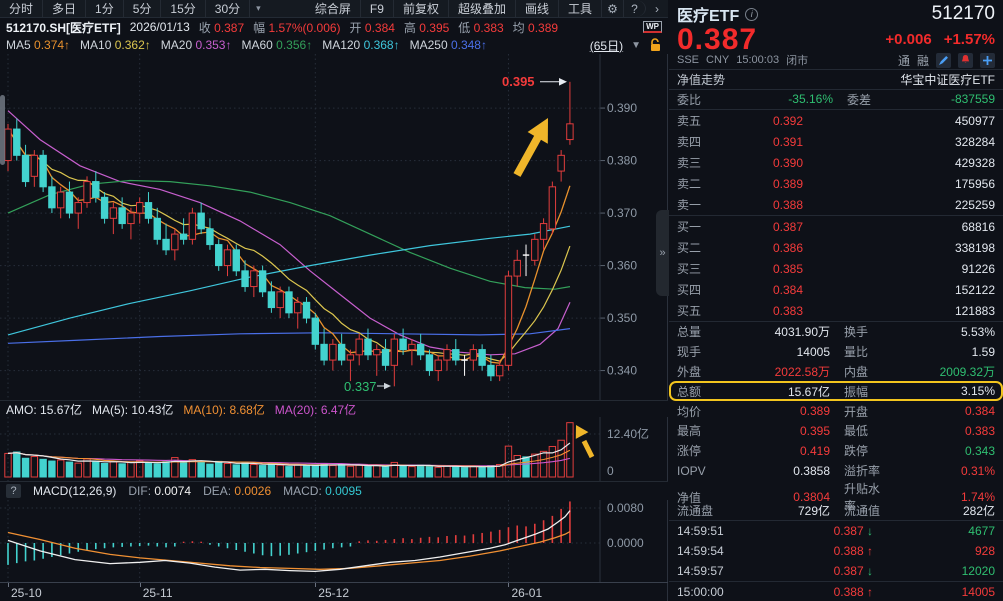 The height and width of the screenshot is (601, 1003). What do you see at coordinates (652, 27) in the screenshot?
I see `wp-window-badge: WP` at bounding box center [652, 27].